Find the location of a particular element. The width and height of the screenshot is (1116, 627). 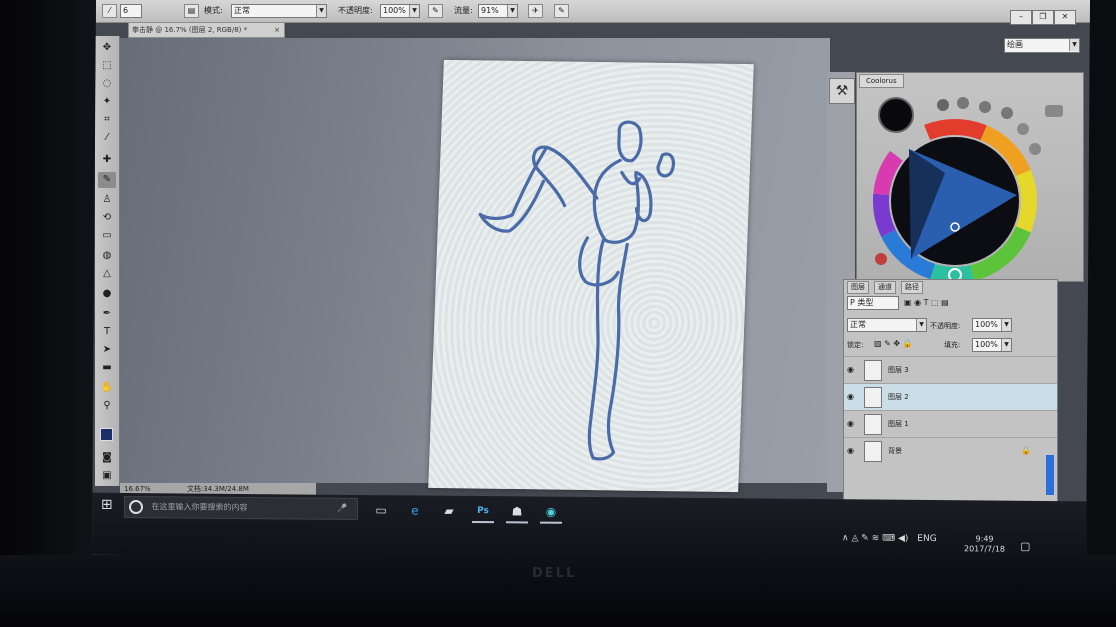

volume-icon: ◀) is located at coordinates (903, 539).